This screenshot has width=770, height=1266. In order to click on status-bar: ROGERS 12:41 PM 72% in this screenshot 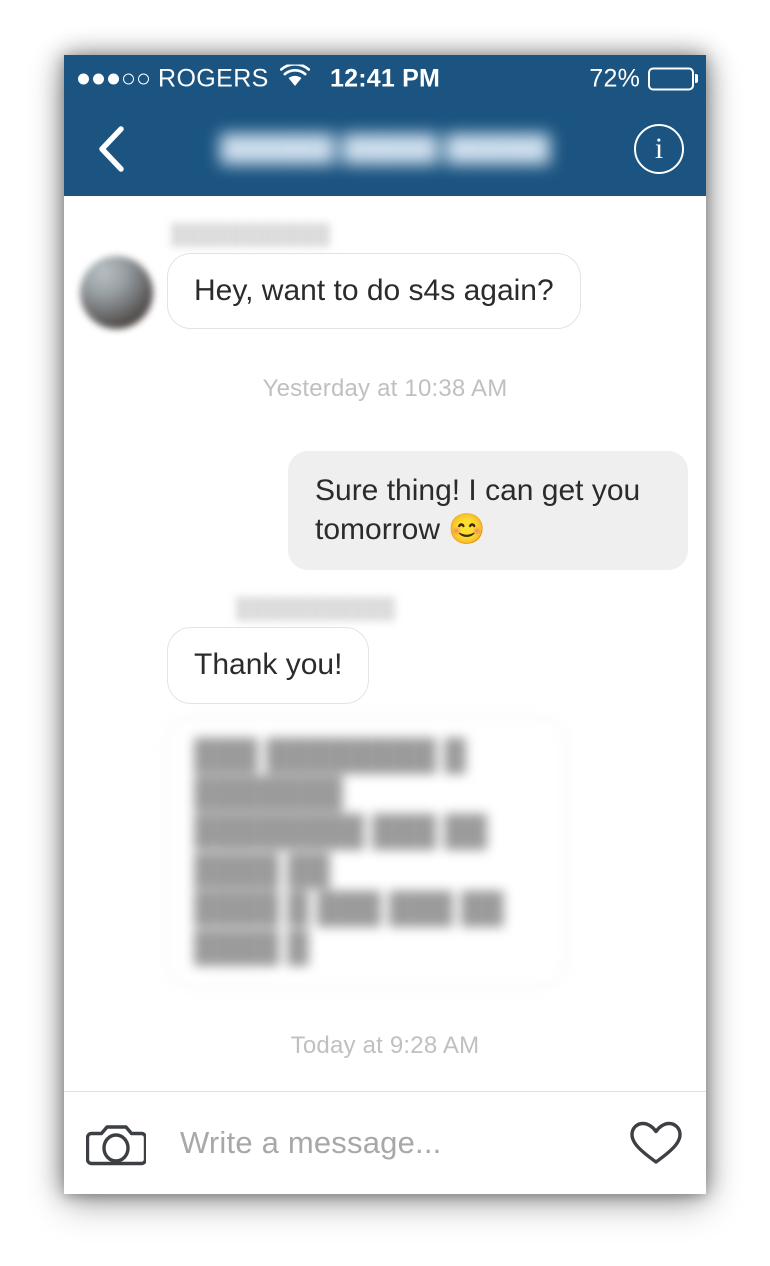, I will do `click(385, 78)`.